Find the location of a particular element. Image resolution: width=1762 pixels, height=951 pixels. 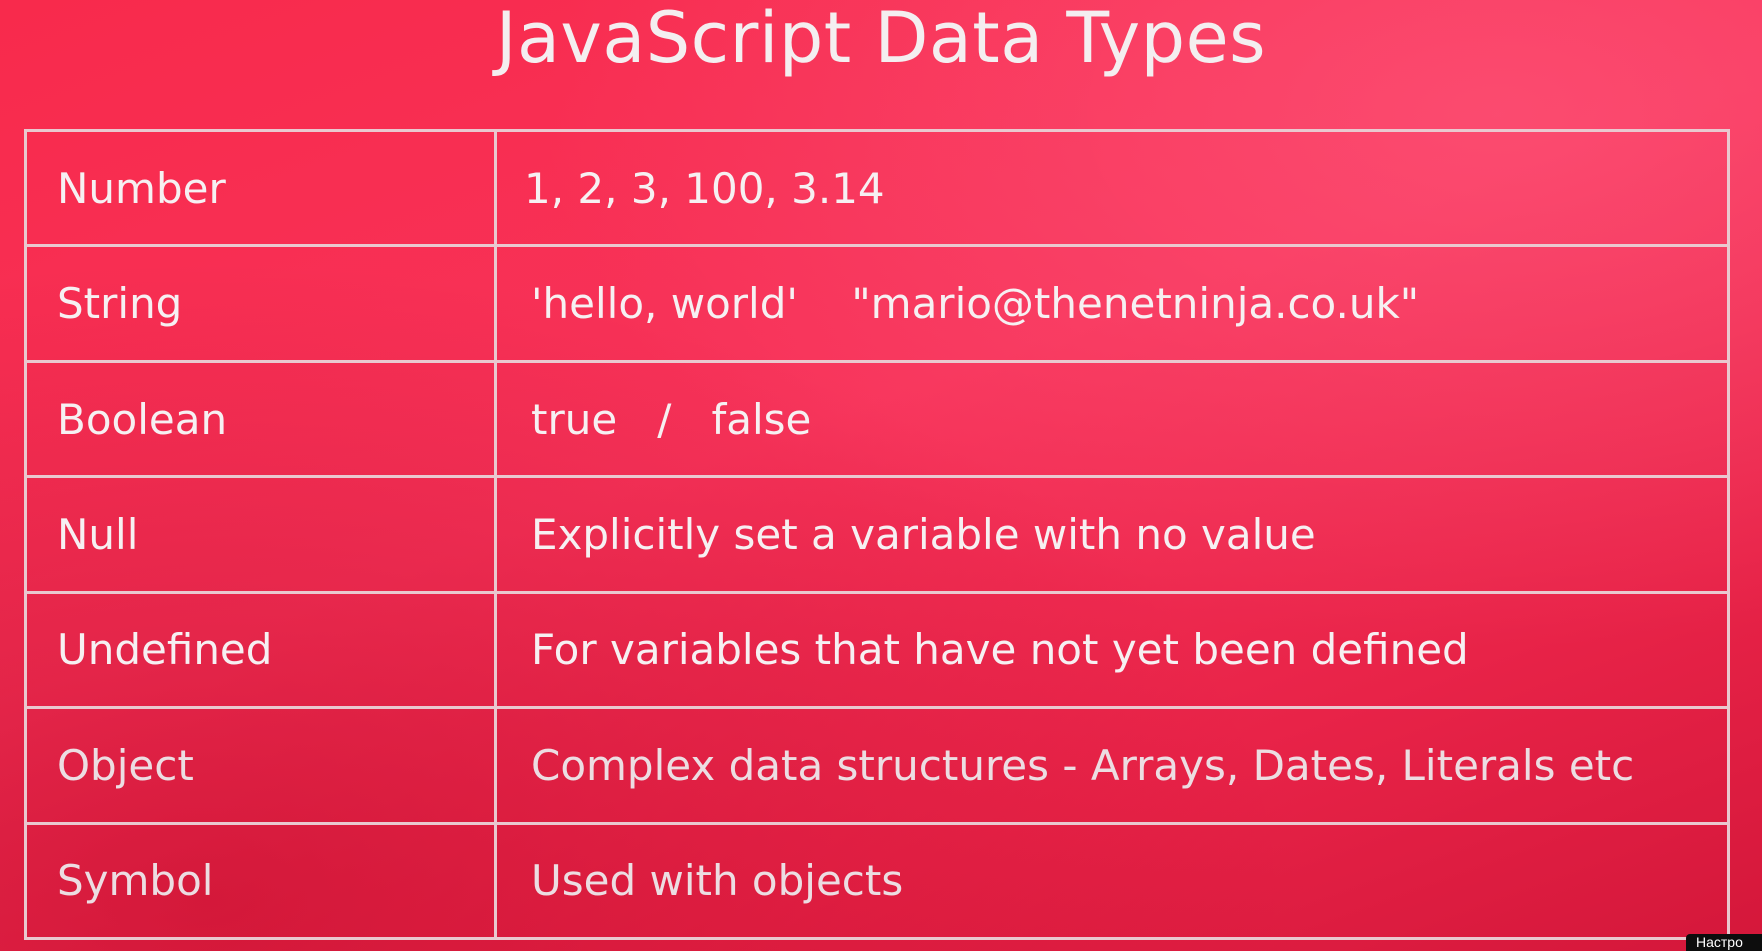

settings-badge: Настро is located at coordinates (1724, 942).